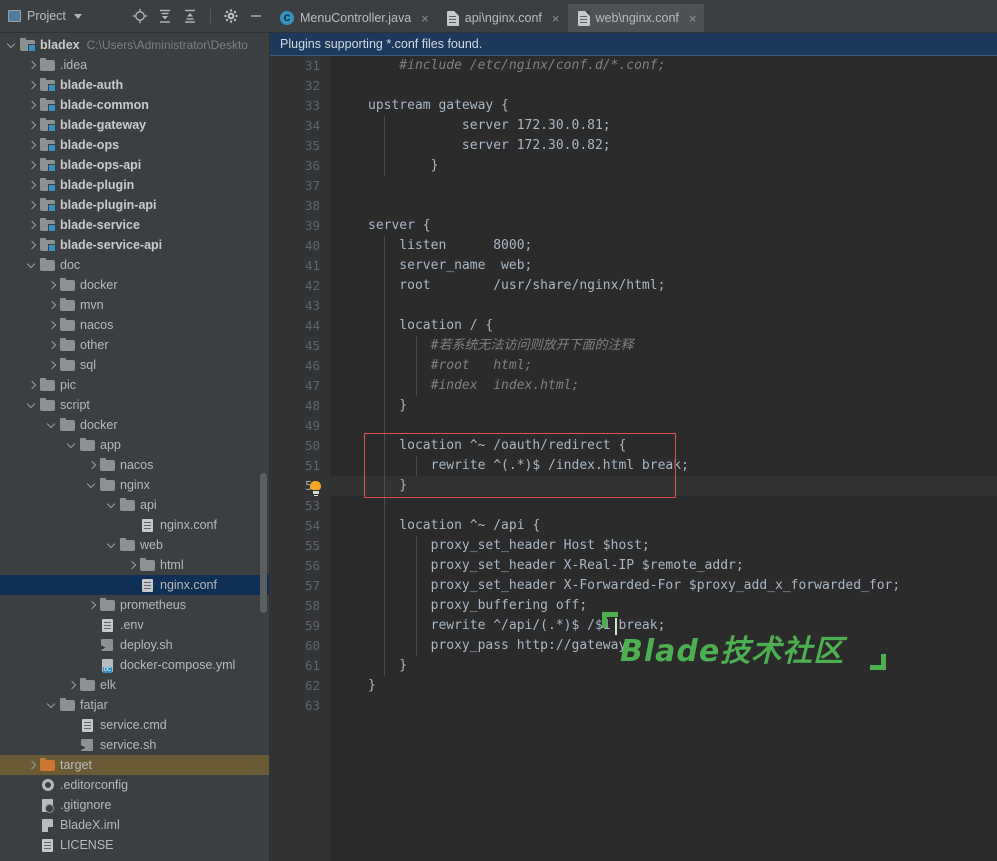 The width and height of the screenshot is (997, 861). I want to click on code-line: #index index.html;, so click(663, 386).